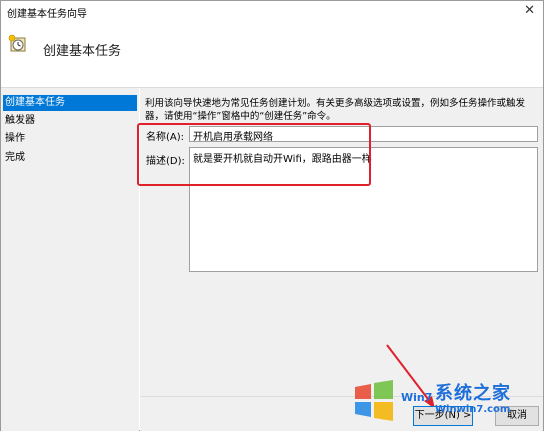 The height and width of the screenshot is (432, 544). What do you see at coordinates (473, 409) in the screenshot?
I see `watermark-url: Winwin7.com` at bounding box center [473, 409].